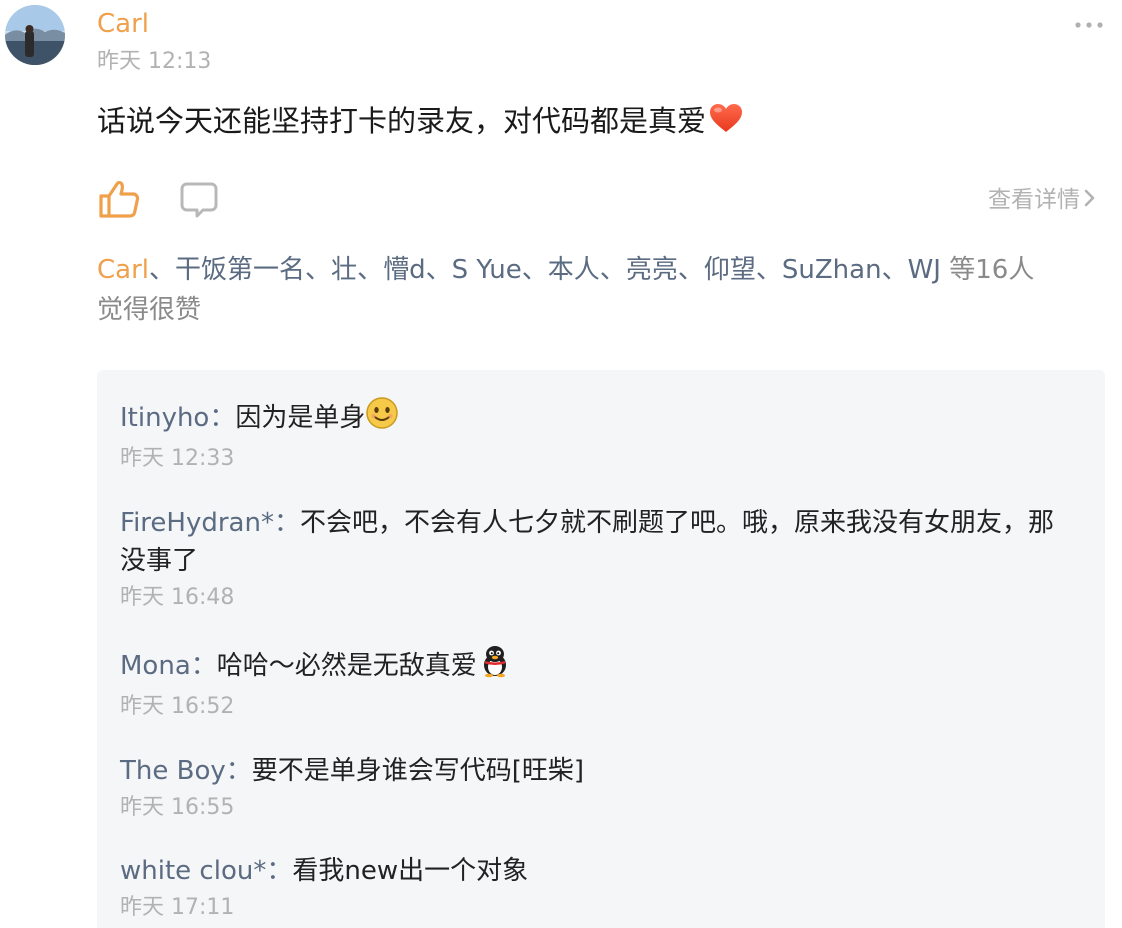 This screenshot has width=1122, height=928. I want to click on post-text: 话说今天还能坚持打卡的录友，对代码都是真爱, so click(402, 121).